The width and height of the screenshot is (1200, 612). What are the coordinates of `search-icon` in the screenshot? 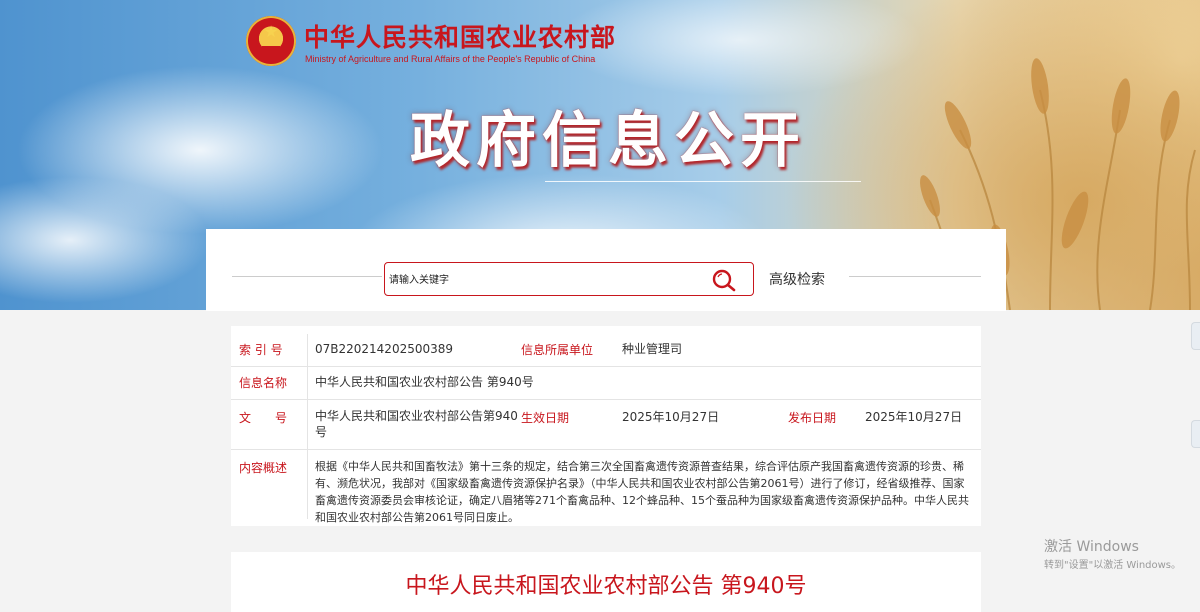 It's located at (724, 280).